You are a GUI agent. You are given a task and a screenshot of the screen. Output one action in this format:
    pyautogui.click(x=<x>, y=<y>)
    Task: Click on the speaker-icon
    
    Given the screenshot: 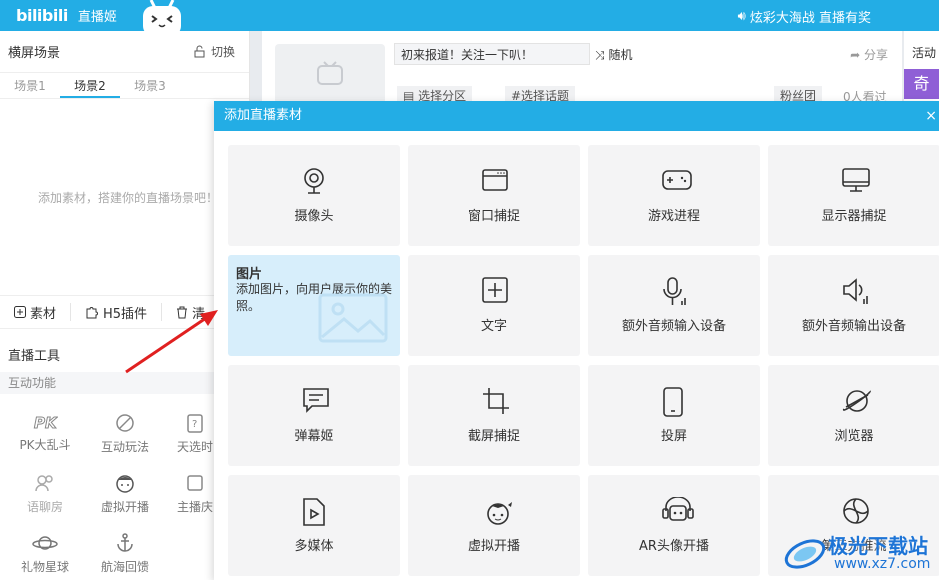 What is the action you would take?
    pyautogui.click(x=855, y=291)
    